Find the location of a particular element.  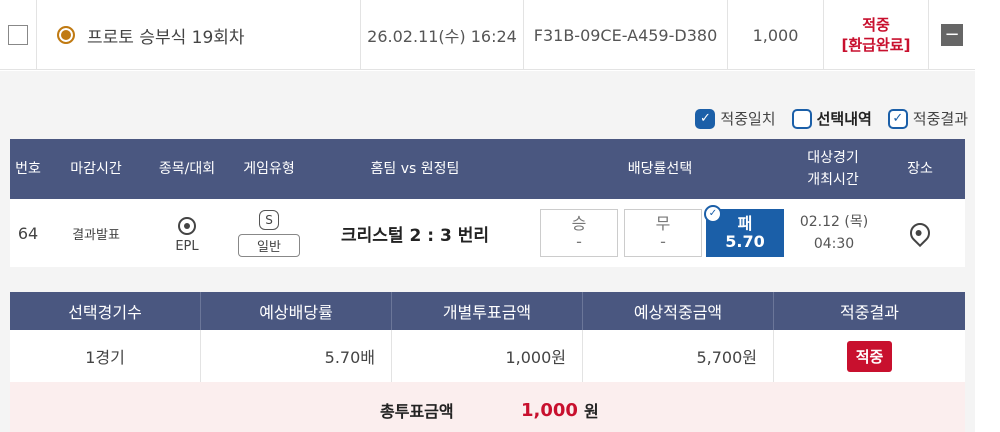

event-date: 02.12 (목) is located at coordinates (834, 222).